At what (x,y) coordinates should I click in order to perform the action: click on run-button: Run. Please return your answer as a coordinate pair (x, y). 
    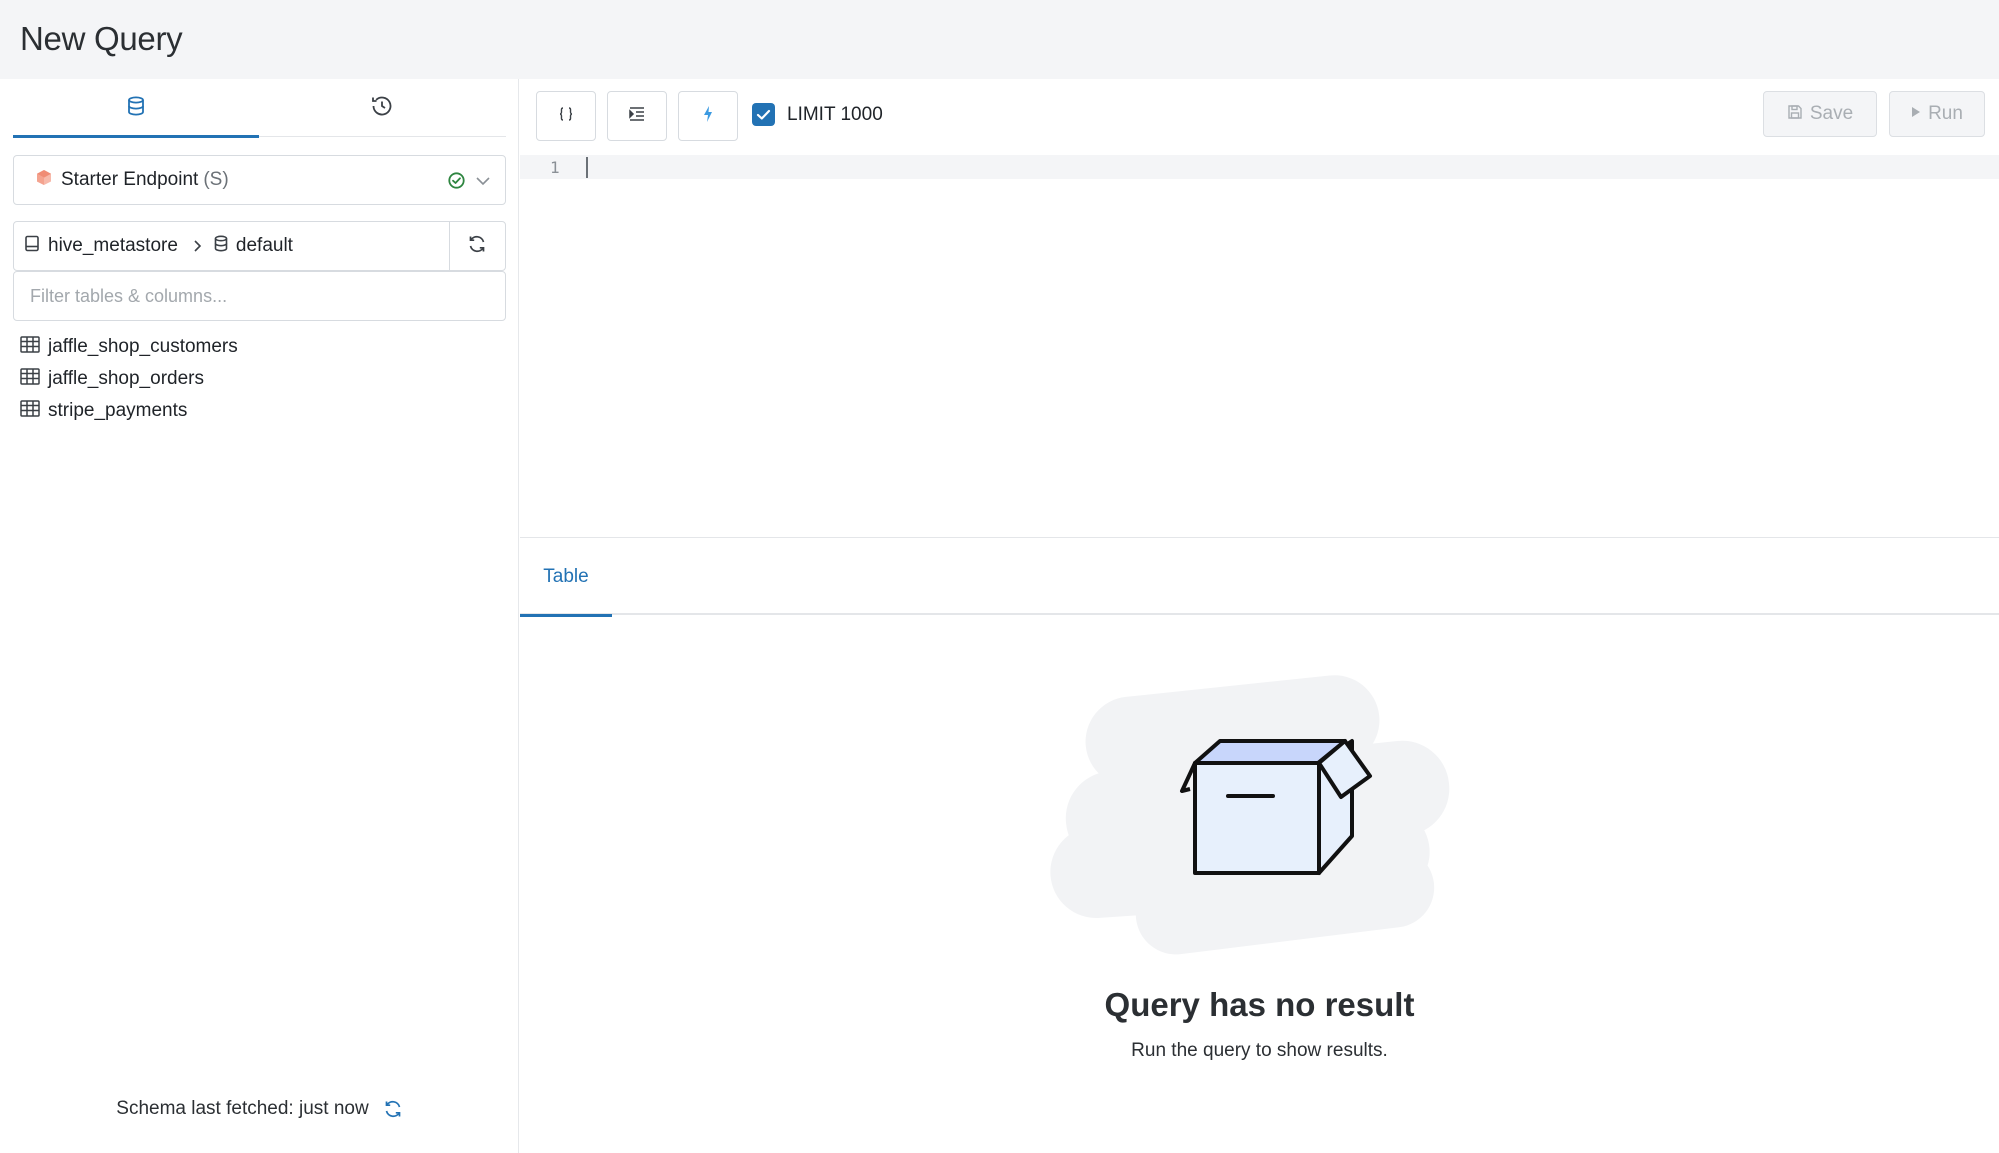
    Looking at the image, I should click on (1937, 114).